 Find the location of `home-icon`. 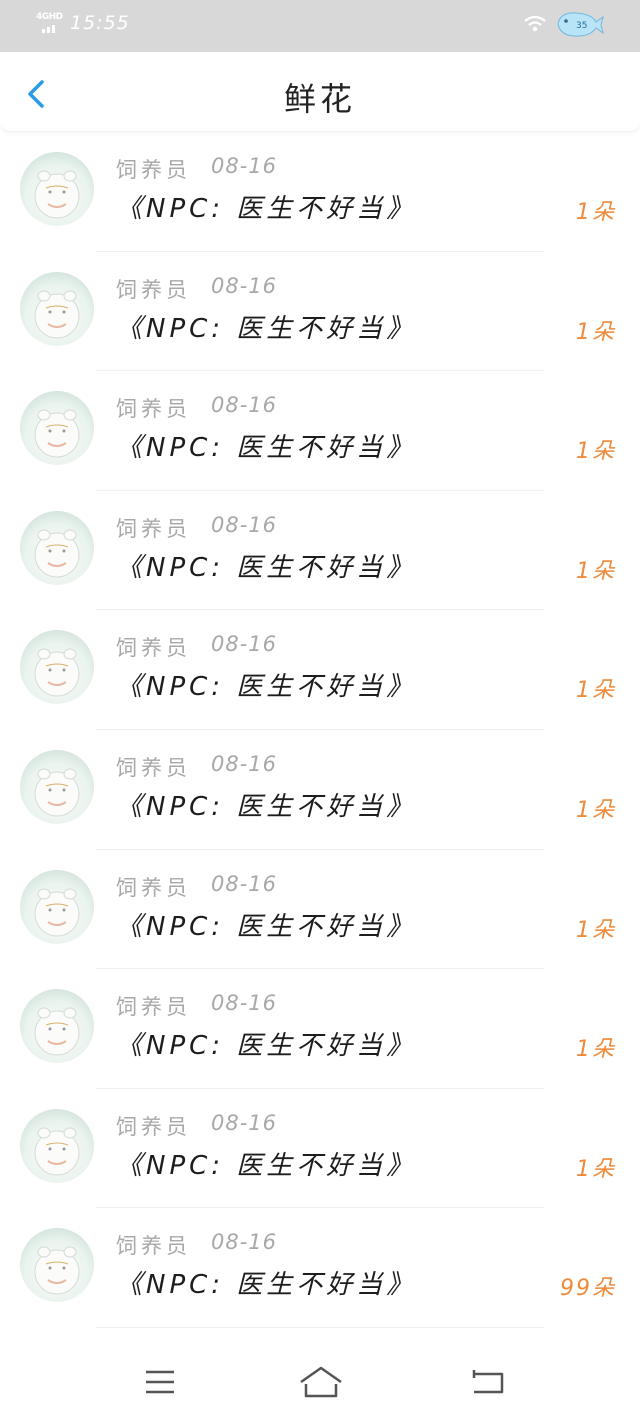

home-icon is located at coordinates (321, 1382).